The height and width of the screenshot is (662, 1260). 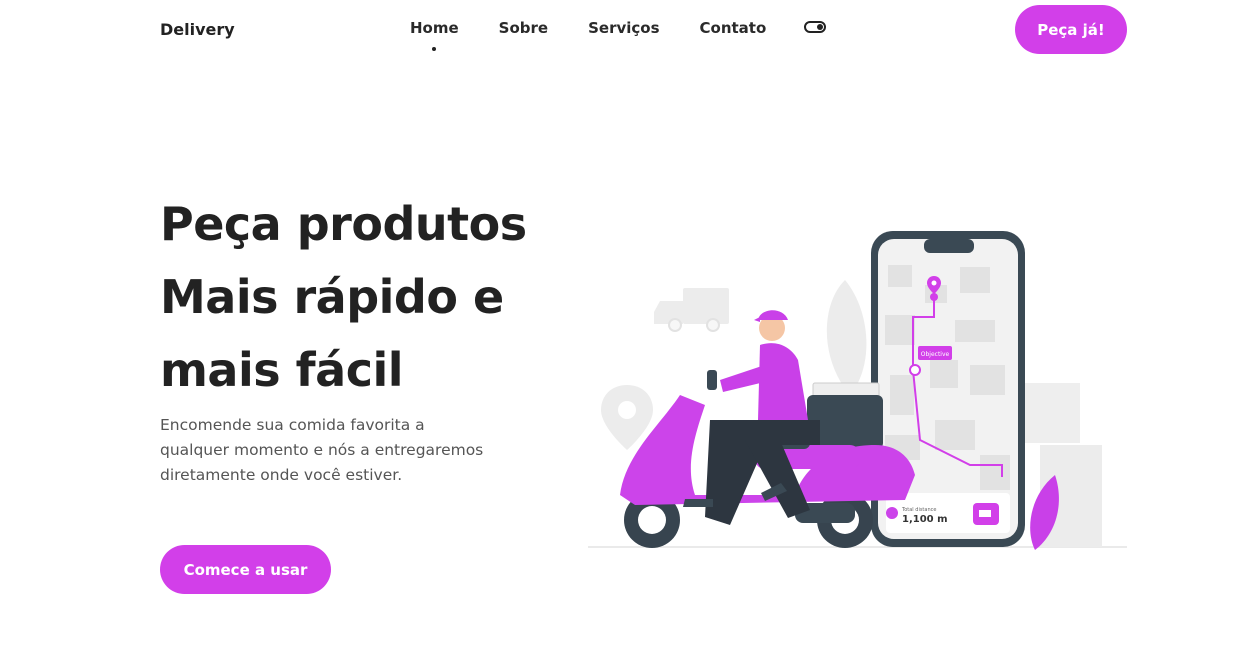 What do you see at coordinates (282, 370) in the screenshot?
I see `hero-title-line-3: mais fácil` at bounding box center [282, 370].